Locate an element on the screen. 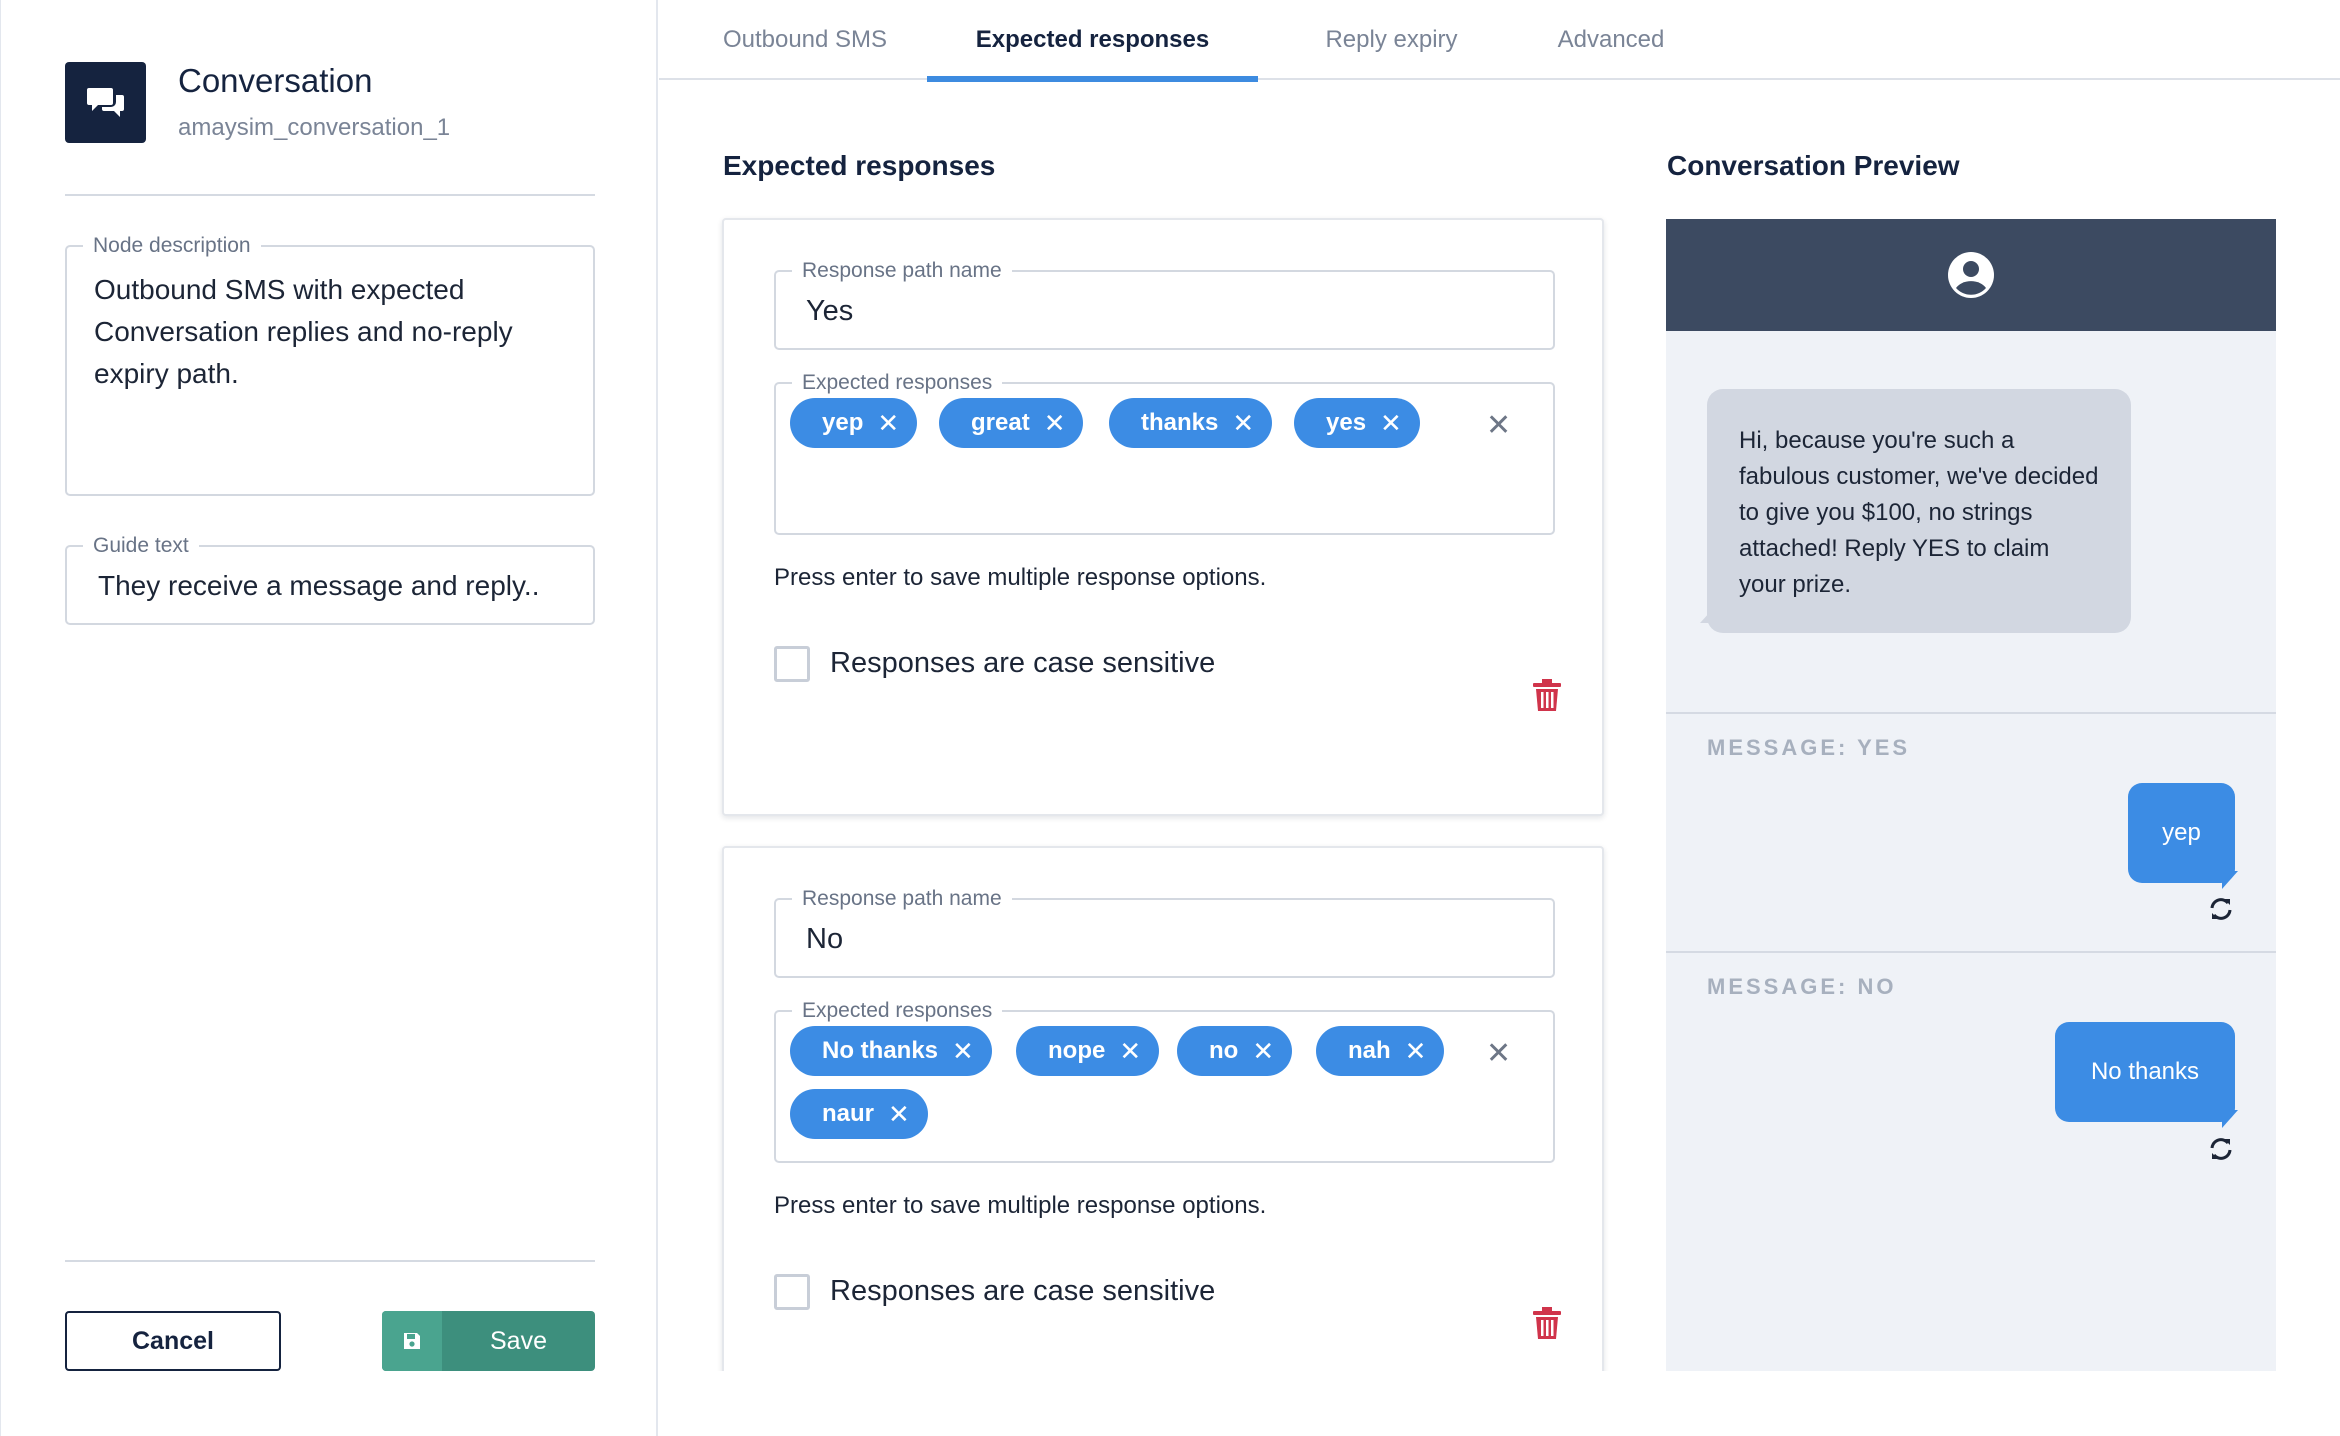 Image resolution: width=2340 pixels, height=1436 pixels. node-description-label: Node description is located at coordinates (172, 246).